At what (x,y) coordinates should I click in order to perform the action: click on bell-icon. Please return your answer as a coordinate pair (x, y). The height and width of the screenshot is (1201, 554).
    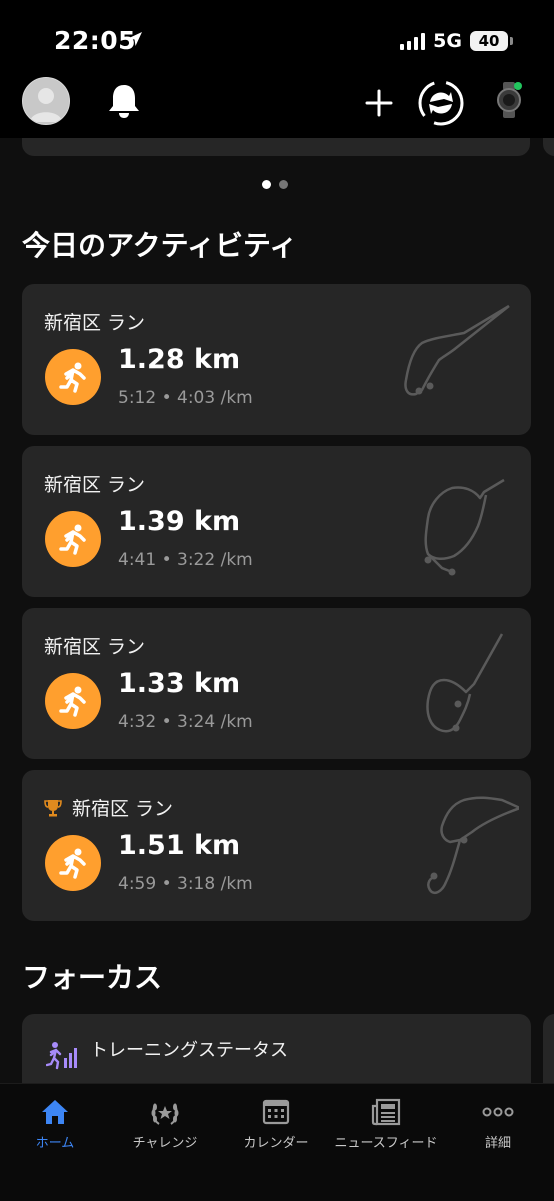
    Looking at the image, I should click on (124, 101).